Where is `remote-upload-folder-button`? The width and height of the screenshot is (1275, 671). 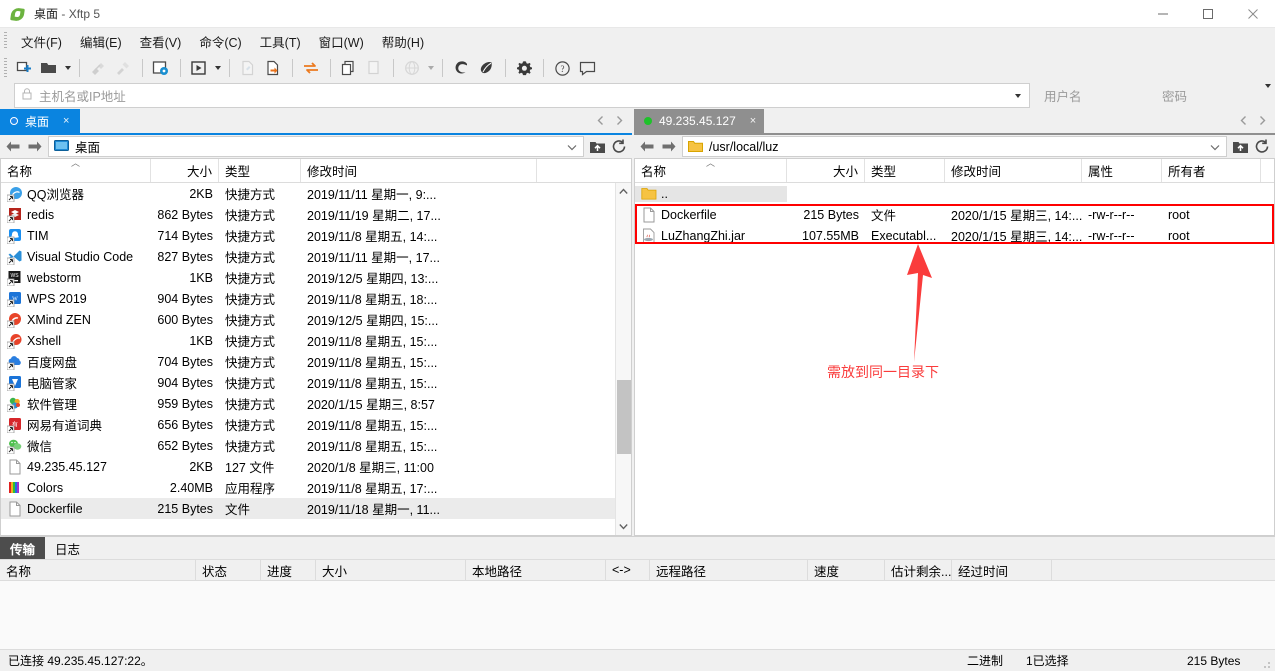
remote-upload-folder-button is located at coordinates (1240, 146).